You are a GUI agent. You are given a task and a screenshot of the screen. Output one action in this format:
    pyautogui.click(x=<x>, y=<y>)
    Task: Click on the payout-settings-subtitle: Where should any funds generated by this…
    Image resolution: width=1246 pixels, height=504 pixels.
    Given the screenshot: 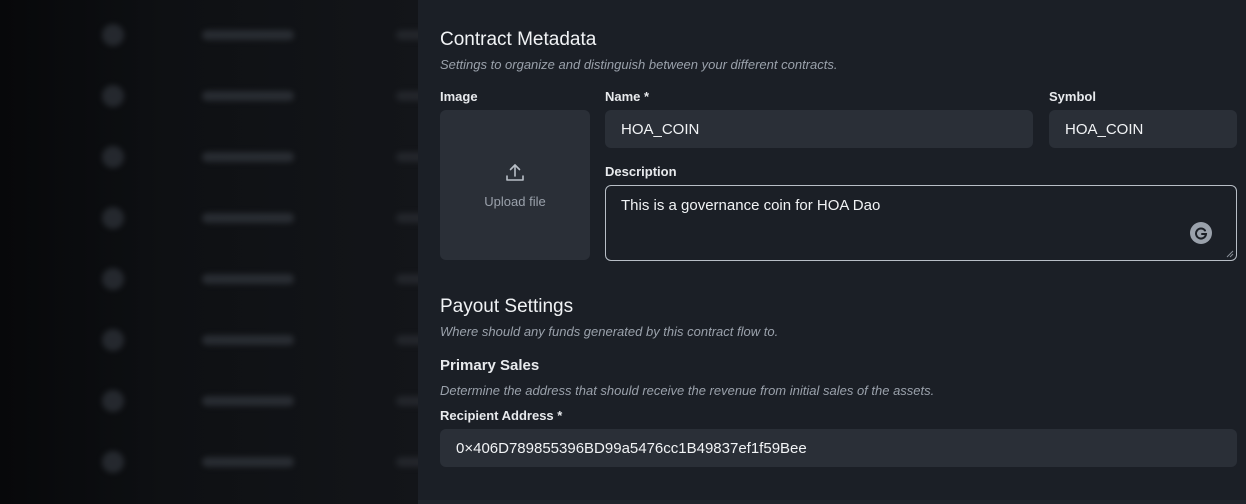 What is the action you would take?
    pyautogui.click(x=609, y=331)
    